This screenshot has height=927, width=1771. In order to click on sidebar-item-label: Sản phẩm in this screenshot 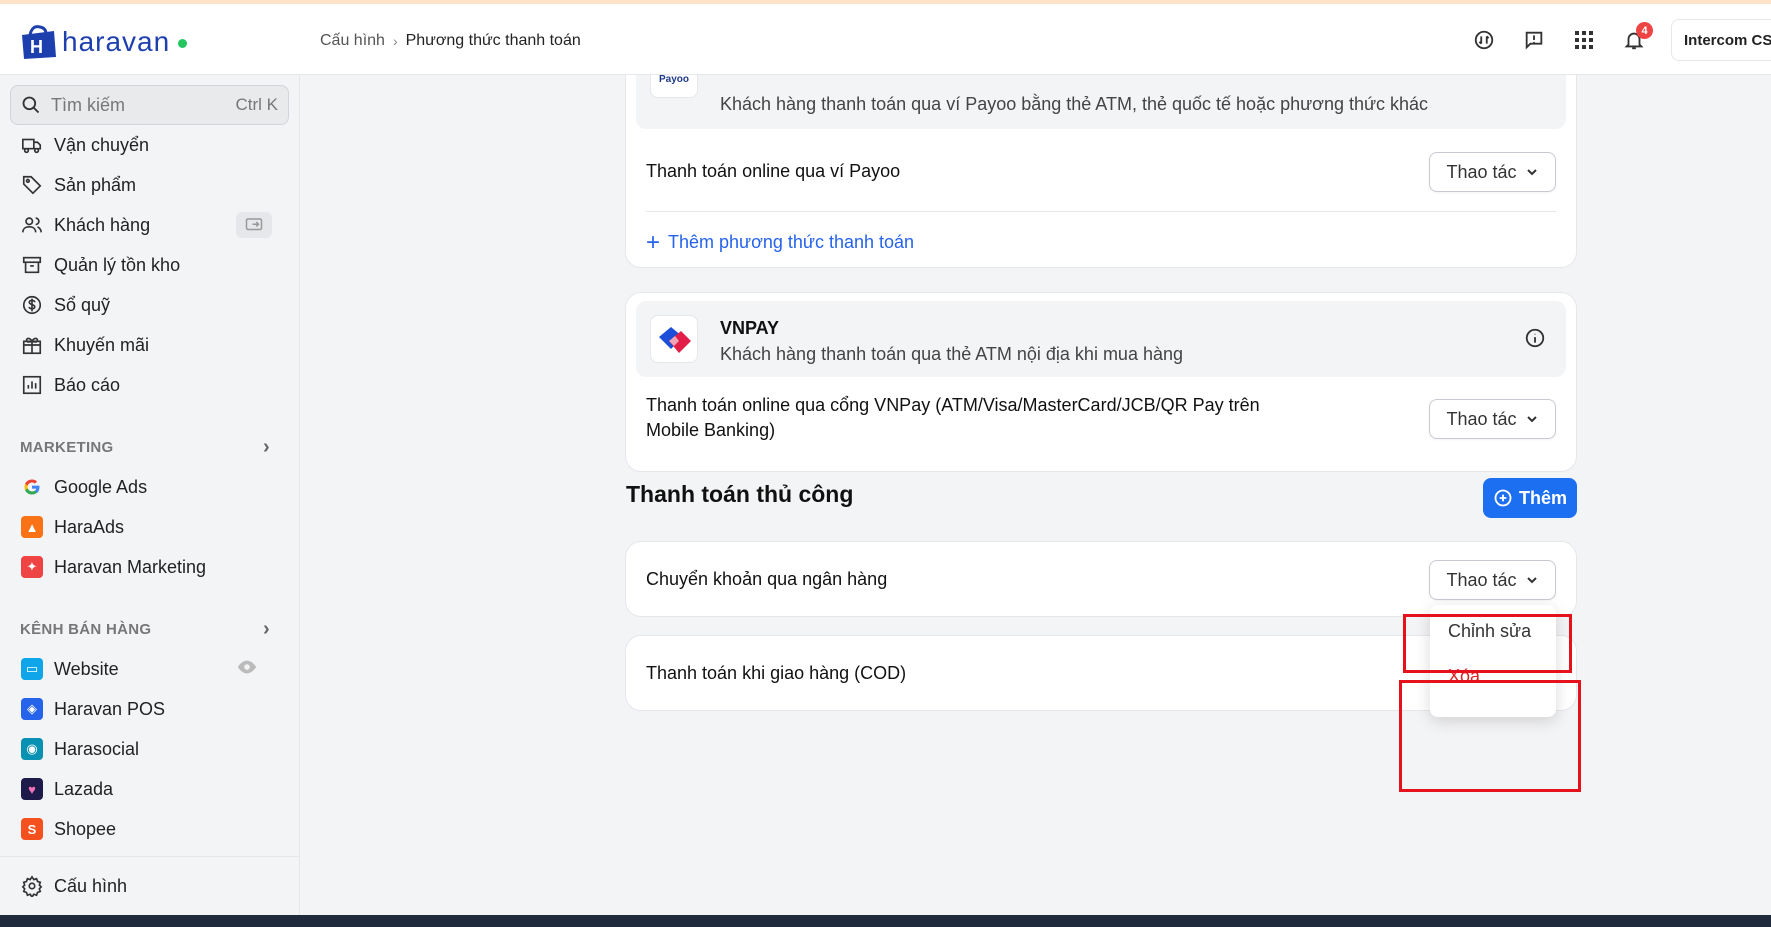, I will do `click(95, 184)`.